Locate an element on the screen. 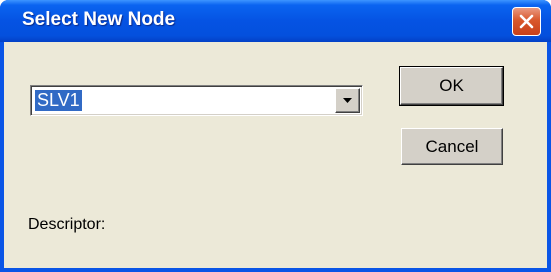  cancel-button: Cancel is located at coordinates (452, 146).